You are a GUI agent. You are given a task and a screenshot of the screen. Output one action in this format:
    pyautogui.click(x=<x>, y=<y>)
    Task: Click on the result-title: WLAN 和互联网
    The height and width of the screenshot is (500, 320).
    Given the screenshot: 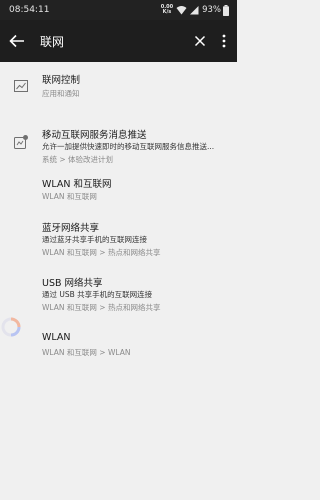 What is the action you would take?
    pyautogui.click(x=77, y=184)
    